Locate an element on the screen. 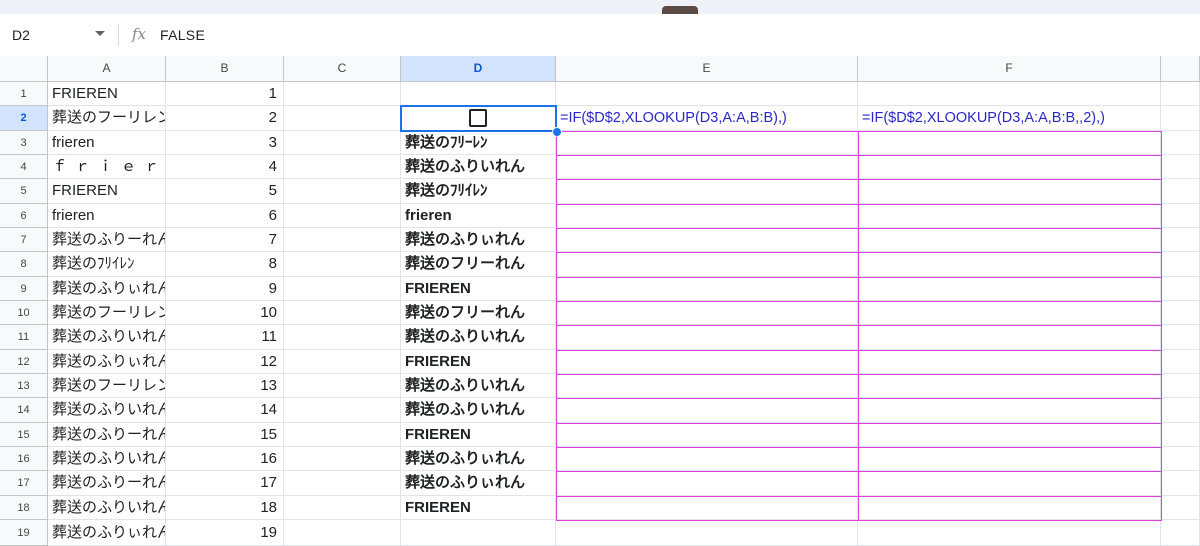 This screenshot has width=1200, height=546. chevron-down-icon is located at coordinates (100, 33).